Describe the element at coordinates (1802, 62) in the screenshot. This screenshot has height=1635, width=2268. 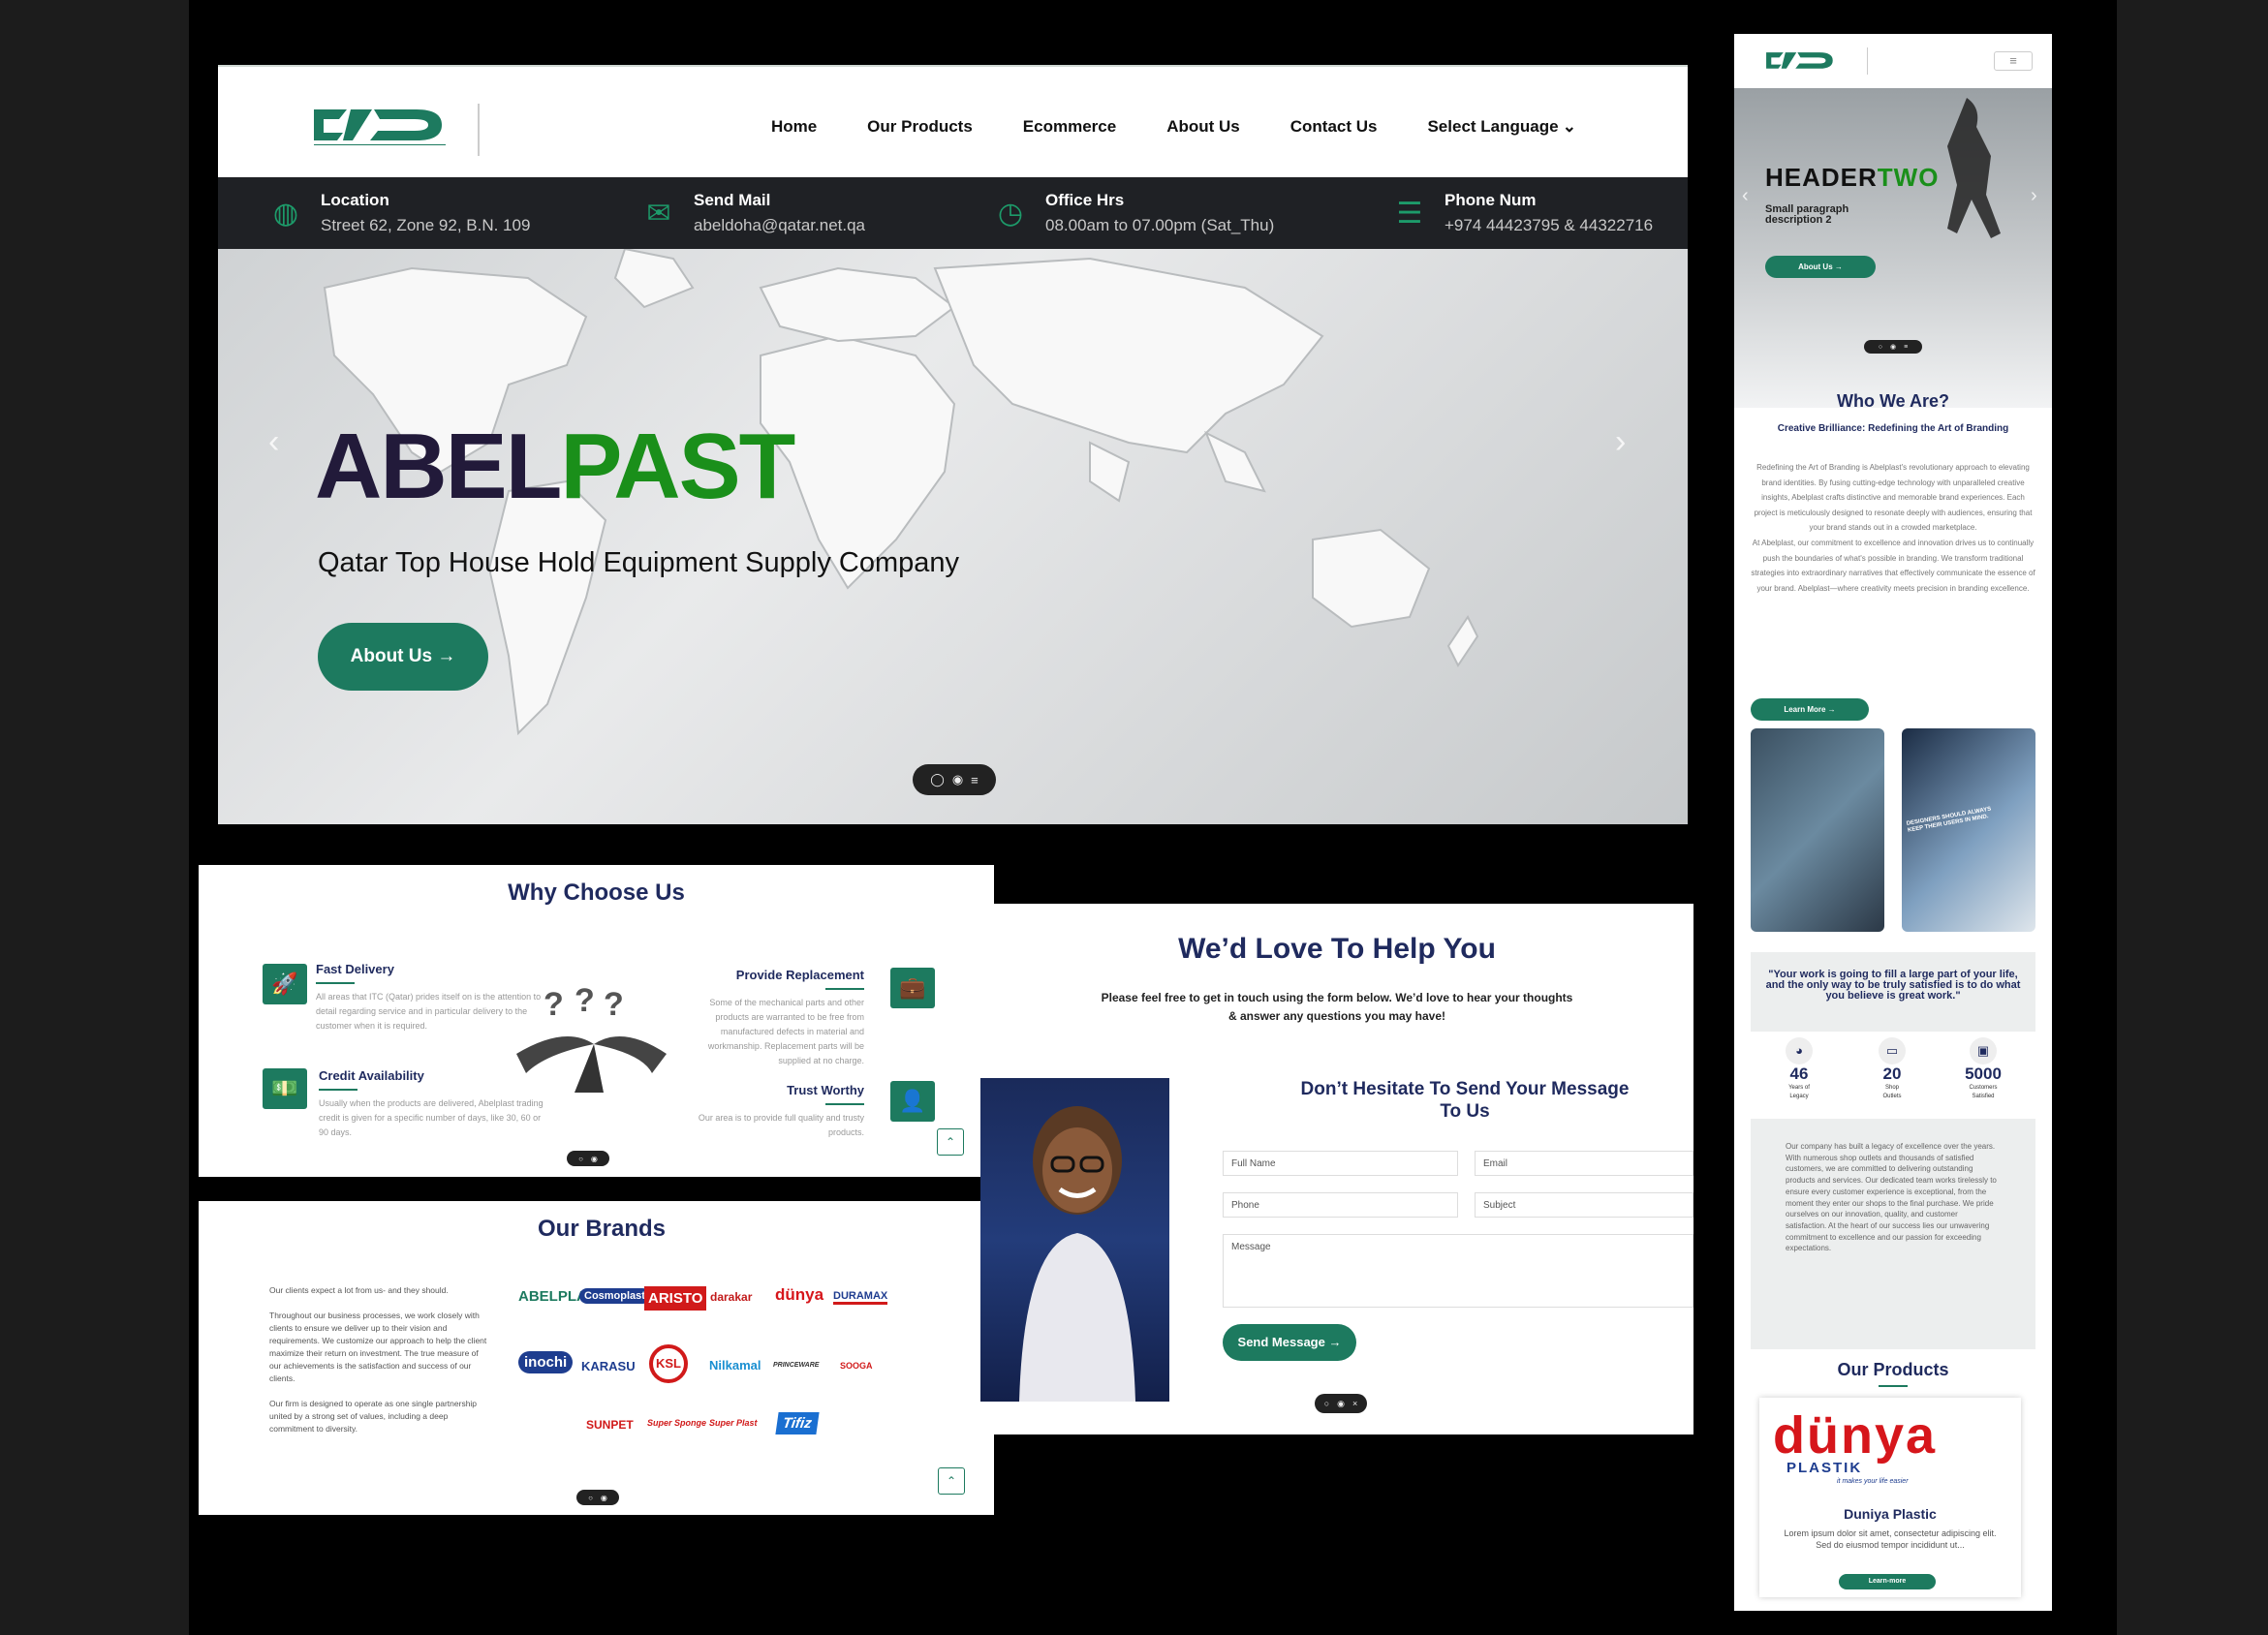
I see `mobile-logo` at that location.